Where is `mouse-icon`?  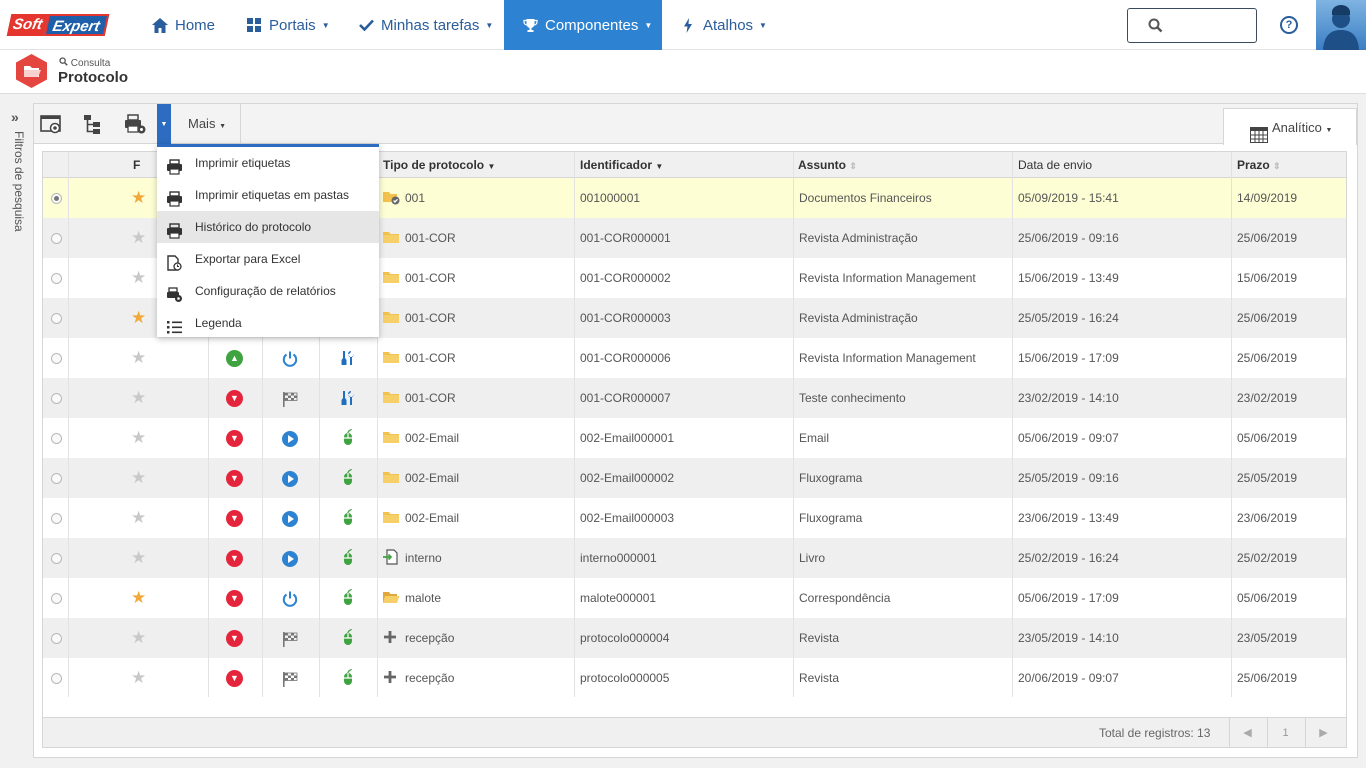 mouse-icon is located at coordinates (348, 477).